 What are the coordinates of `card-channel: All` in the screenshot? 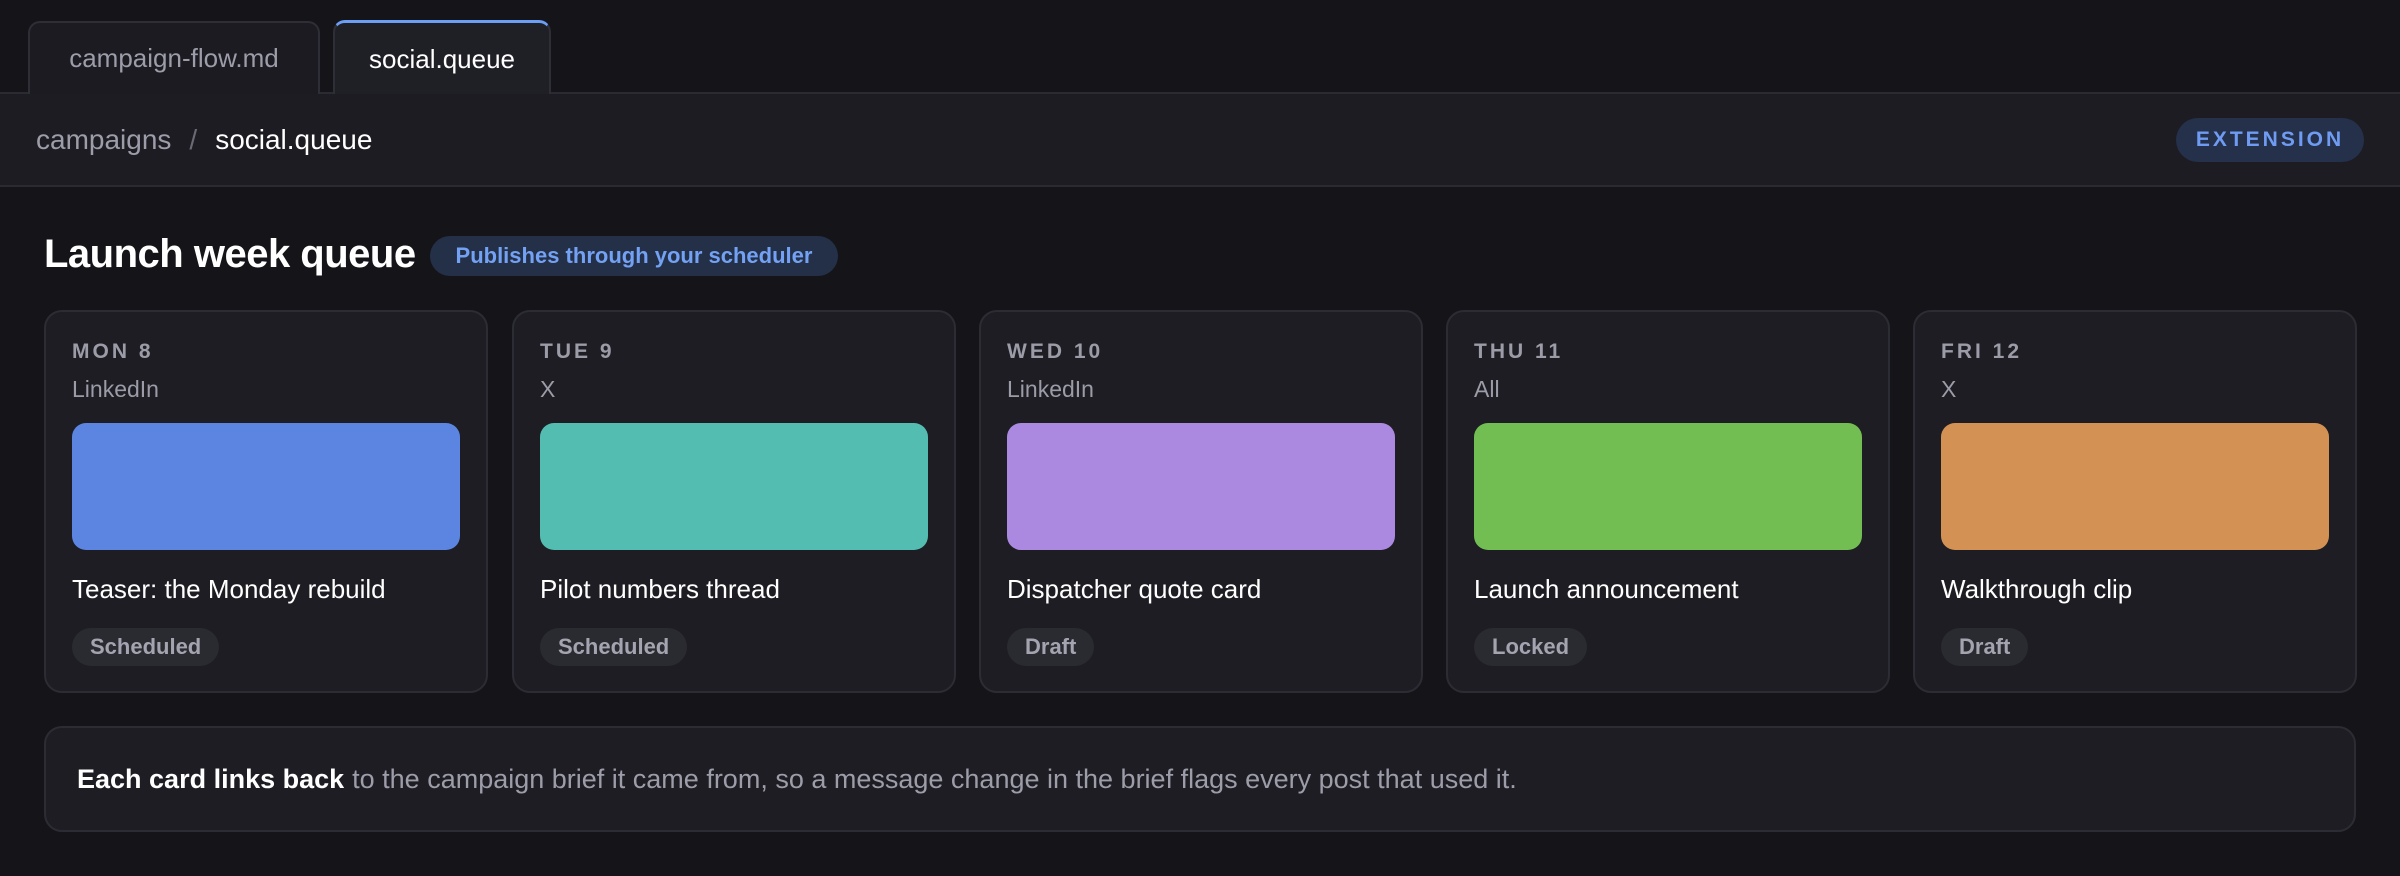 It's located at (1487, 389).